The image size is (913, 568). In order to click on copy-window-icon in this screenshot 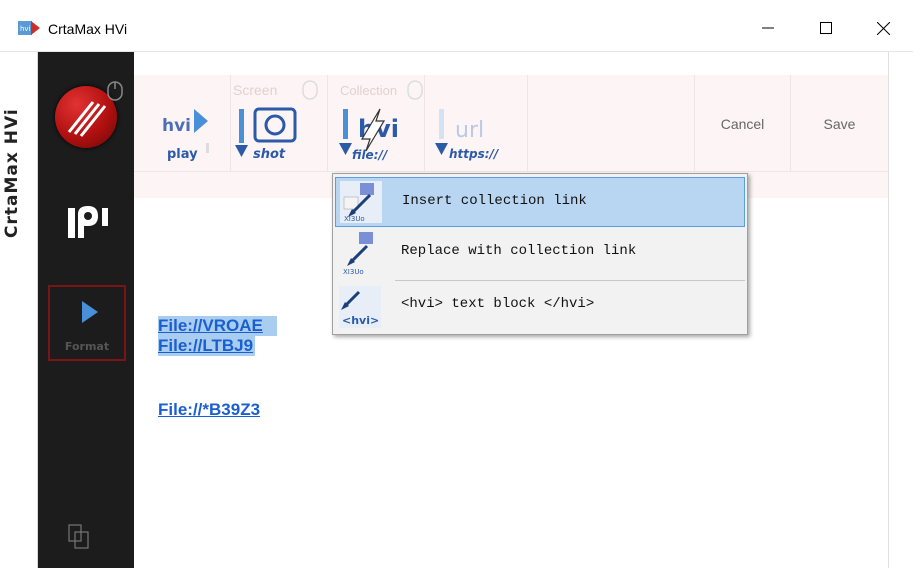, I will do `click(79, 537)`.